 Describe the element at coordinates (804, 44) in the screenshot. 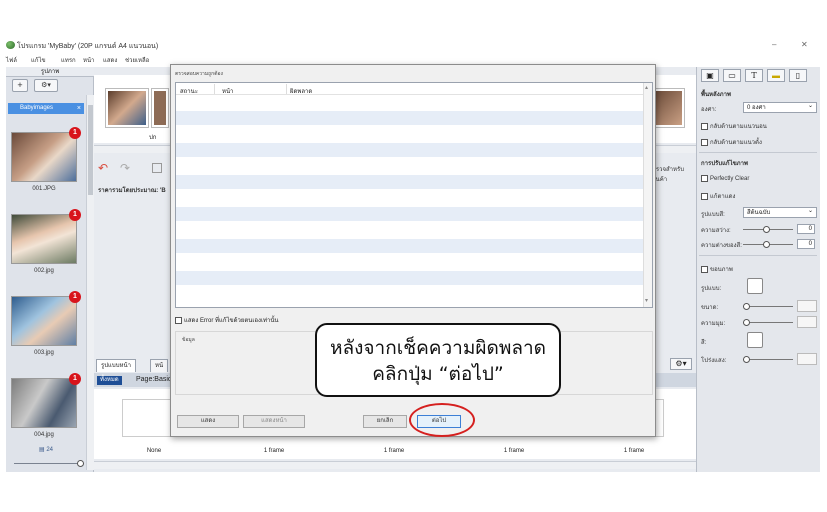

I see `close-window-button: ✕` at that location.